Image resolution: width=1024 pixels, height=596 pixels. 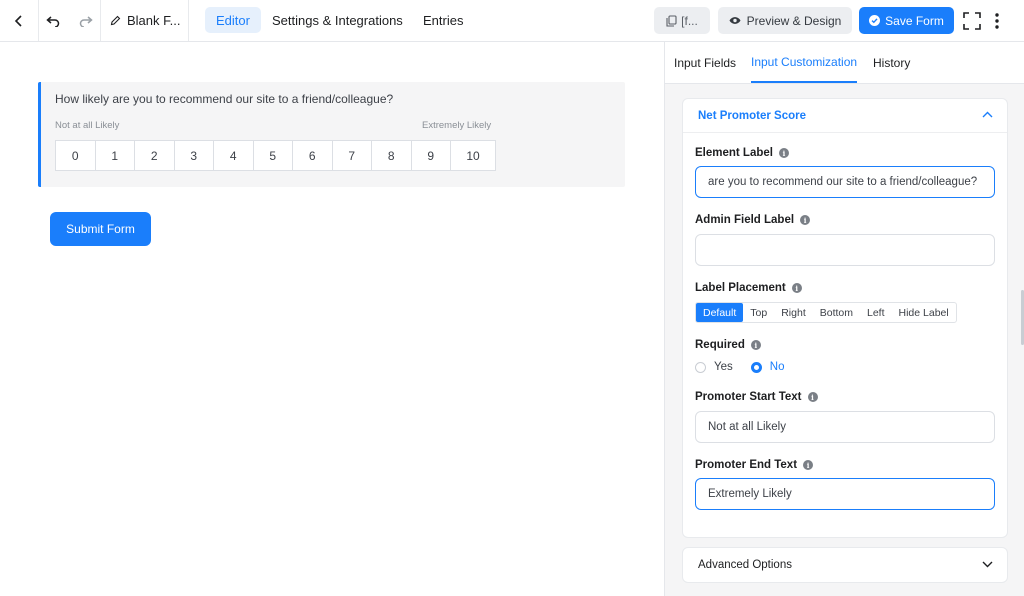 What do you see at coordinates (720, 345) in the screenshot?
I see `required-text: Required` at bounding box center [720, 345].